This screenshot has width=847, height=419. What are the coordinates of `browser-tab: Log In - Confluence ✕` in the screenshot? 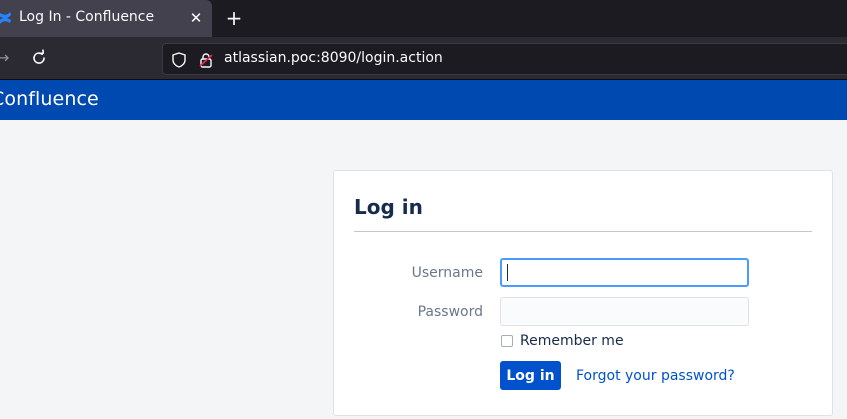 It's located at (106, 18).